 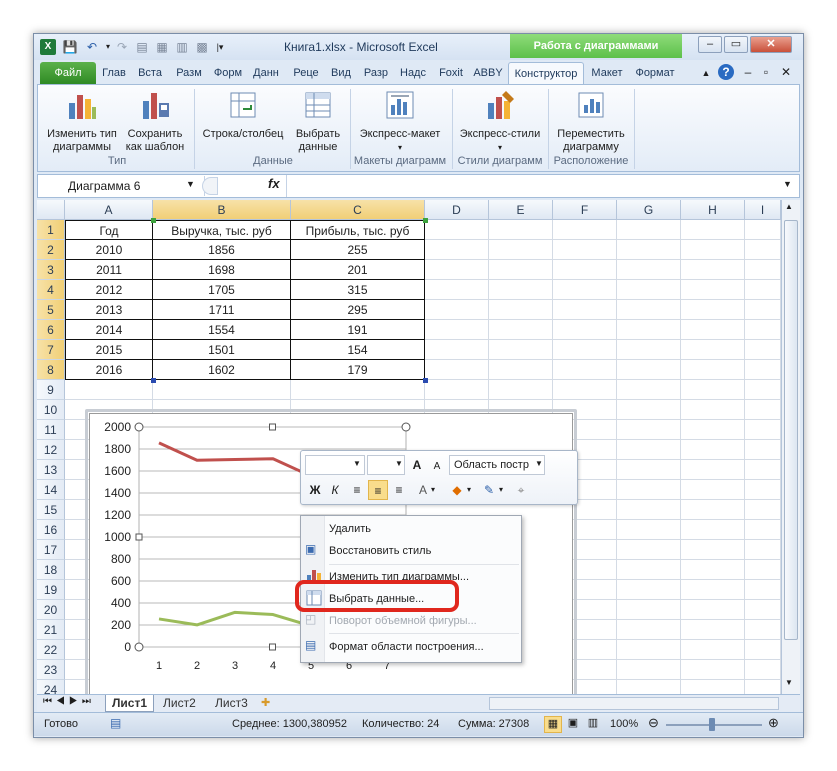 What do you see at coordinates (489, 490) in the screenshot?
I see `outline-color-icon: ✎` at bounding box center [489, 490].